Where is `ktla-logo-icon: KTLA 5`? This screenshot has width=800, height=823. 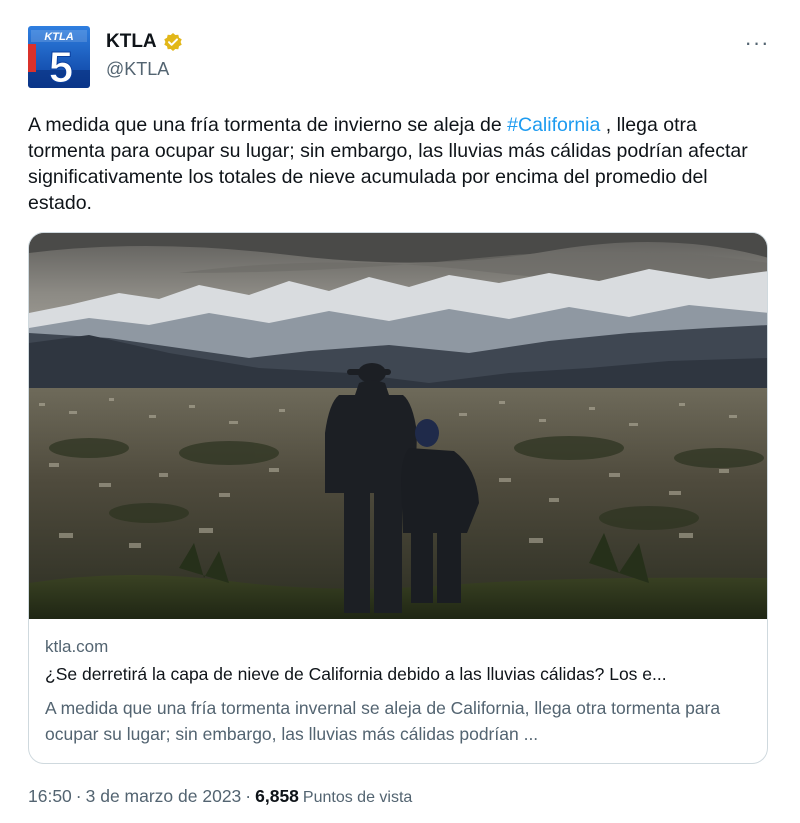 ktla-logo-icon: KTLA 5 is located at coordinates (59, 57).